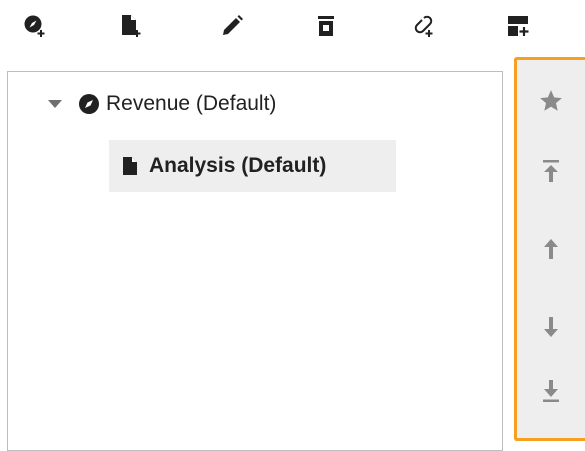 The image size is (585, 451). I want to click on add-layout-button, so click(518, 26).